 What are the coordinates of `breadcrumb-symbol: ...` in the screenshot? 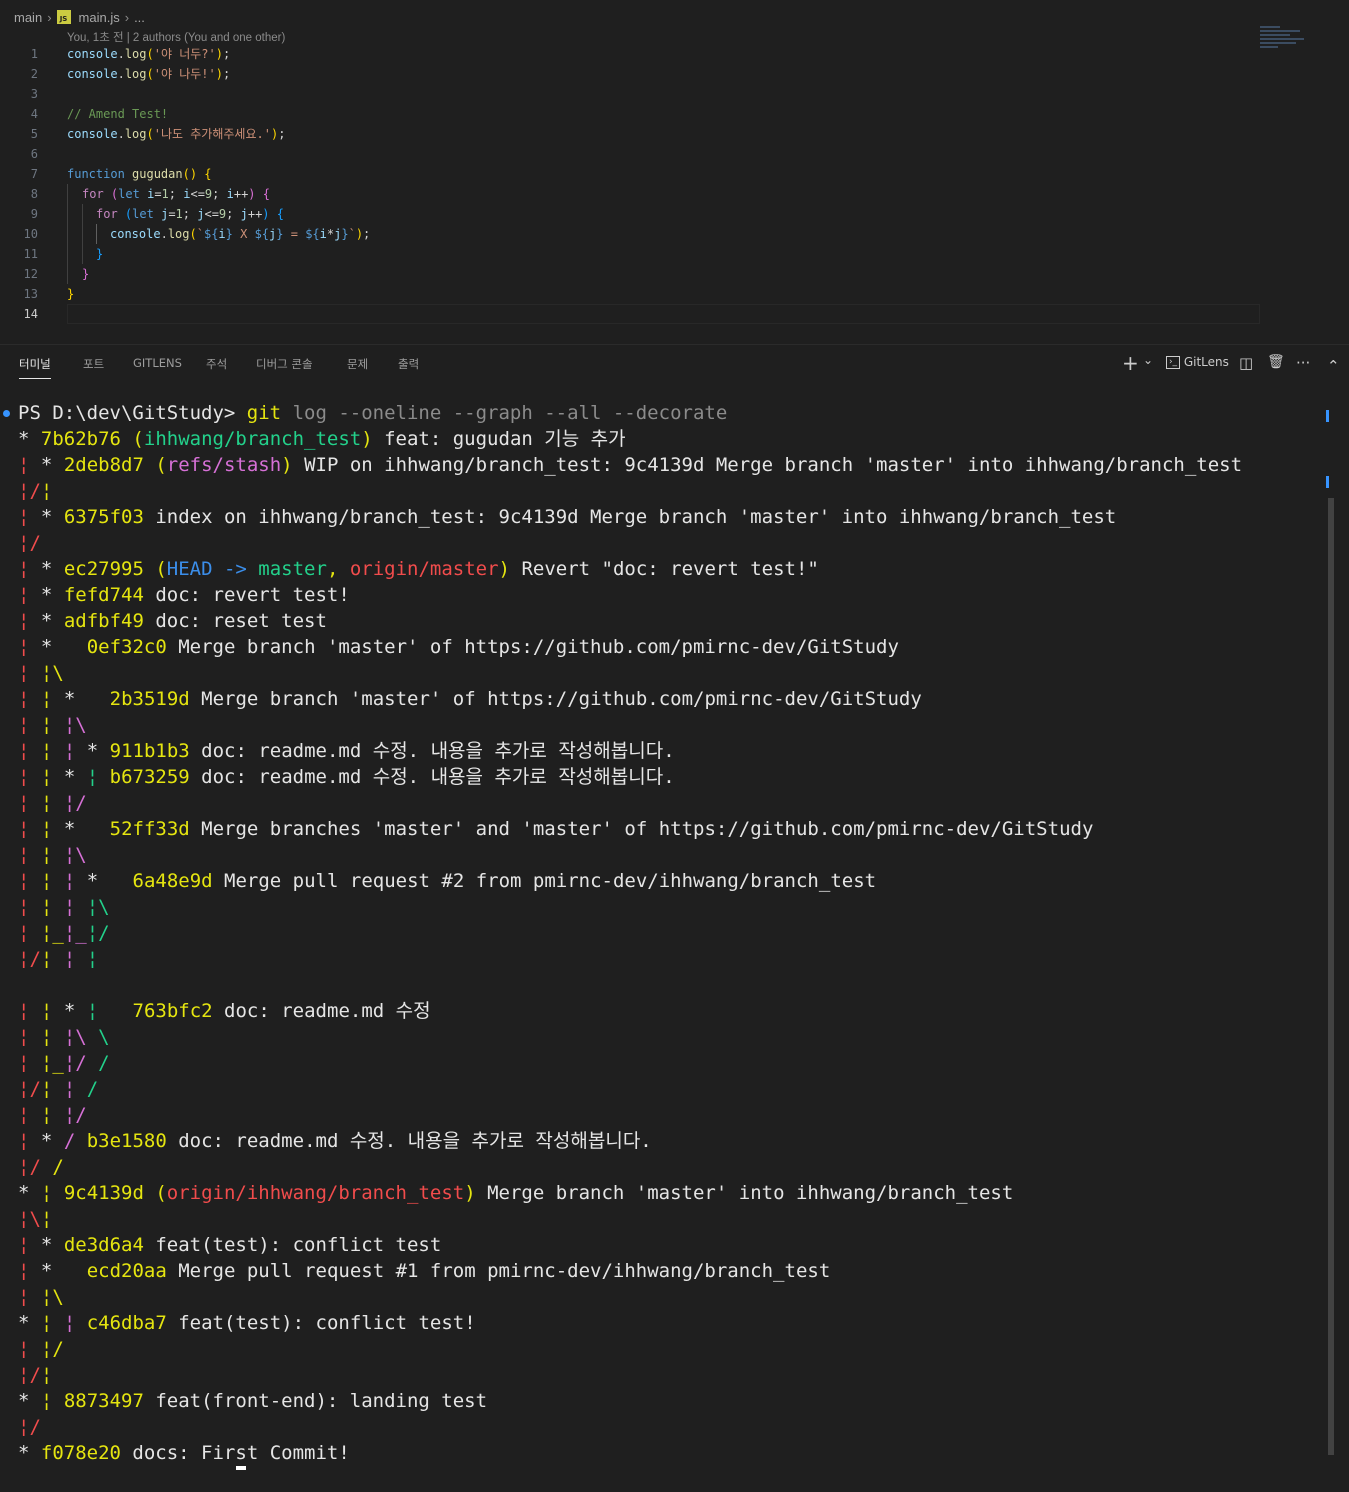 It's located at (139, 17).